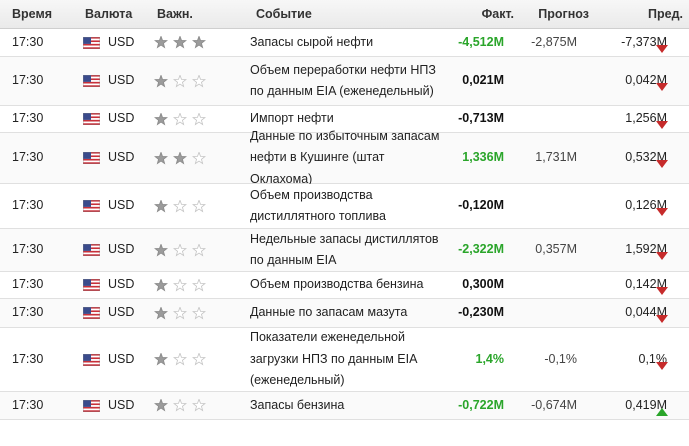 This screenshot has height=446, width=689. Describe the element at coordinates (556, 249) in the screenshot. I see `forecast-value: 0,357M` at that location.